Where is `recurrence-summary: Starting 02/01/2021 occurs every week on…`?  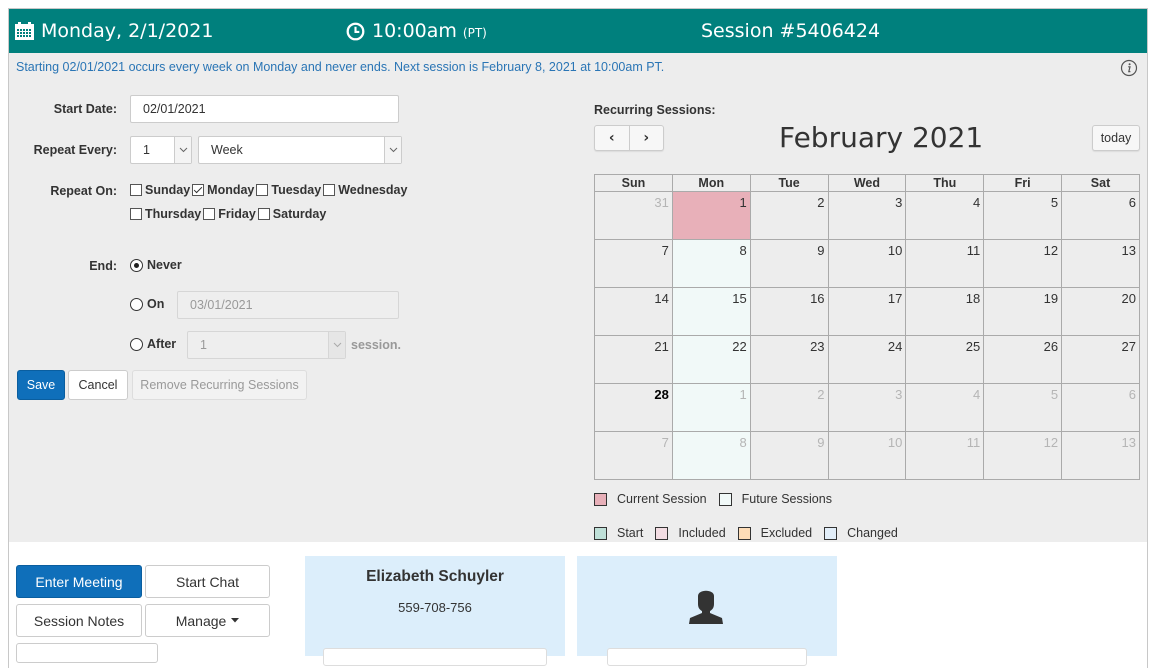 recurrence-summary: Starting 02/01/2021 occurs every week on… is located at coordinates (340, 67).